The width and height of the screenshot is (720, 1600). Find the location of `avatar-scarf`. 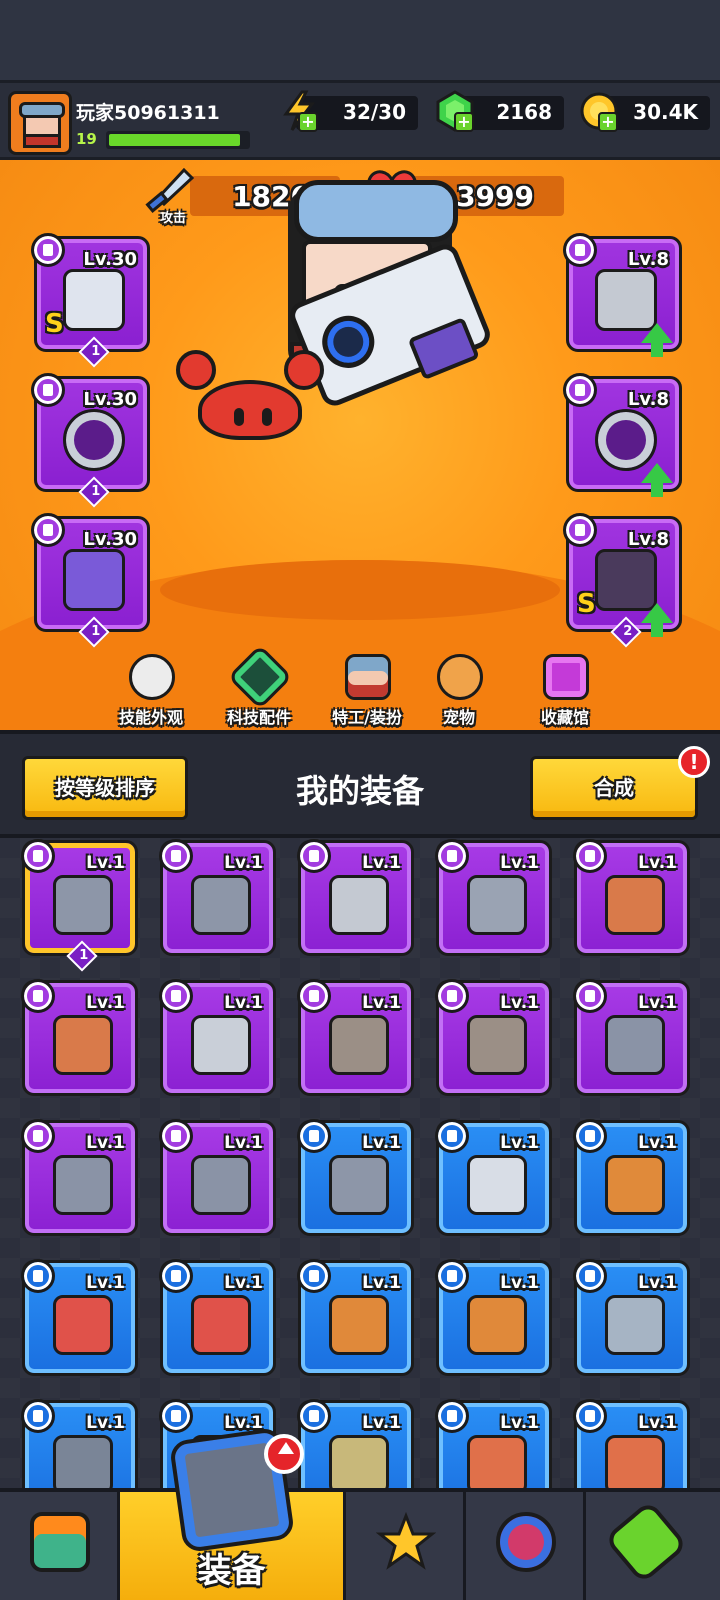

avatar-scarf is located at coordinates (42, 141).